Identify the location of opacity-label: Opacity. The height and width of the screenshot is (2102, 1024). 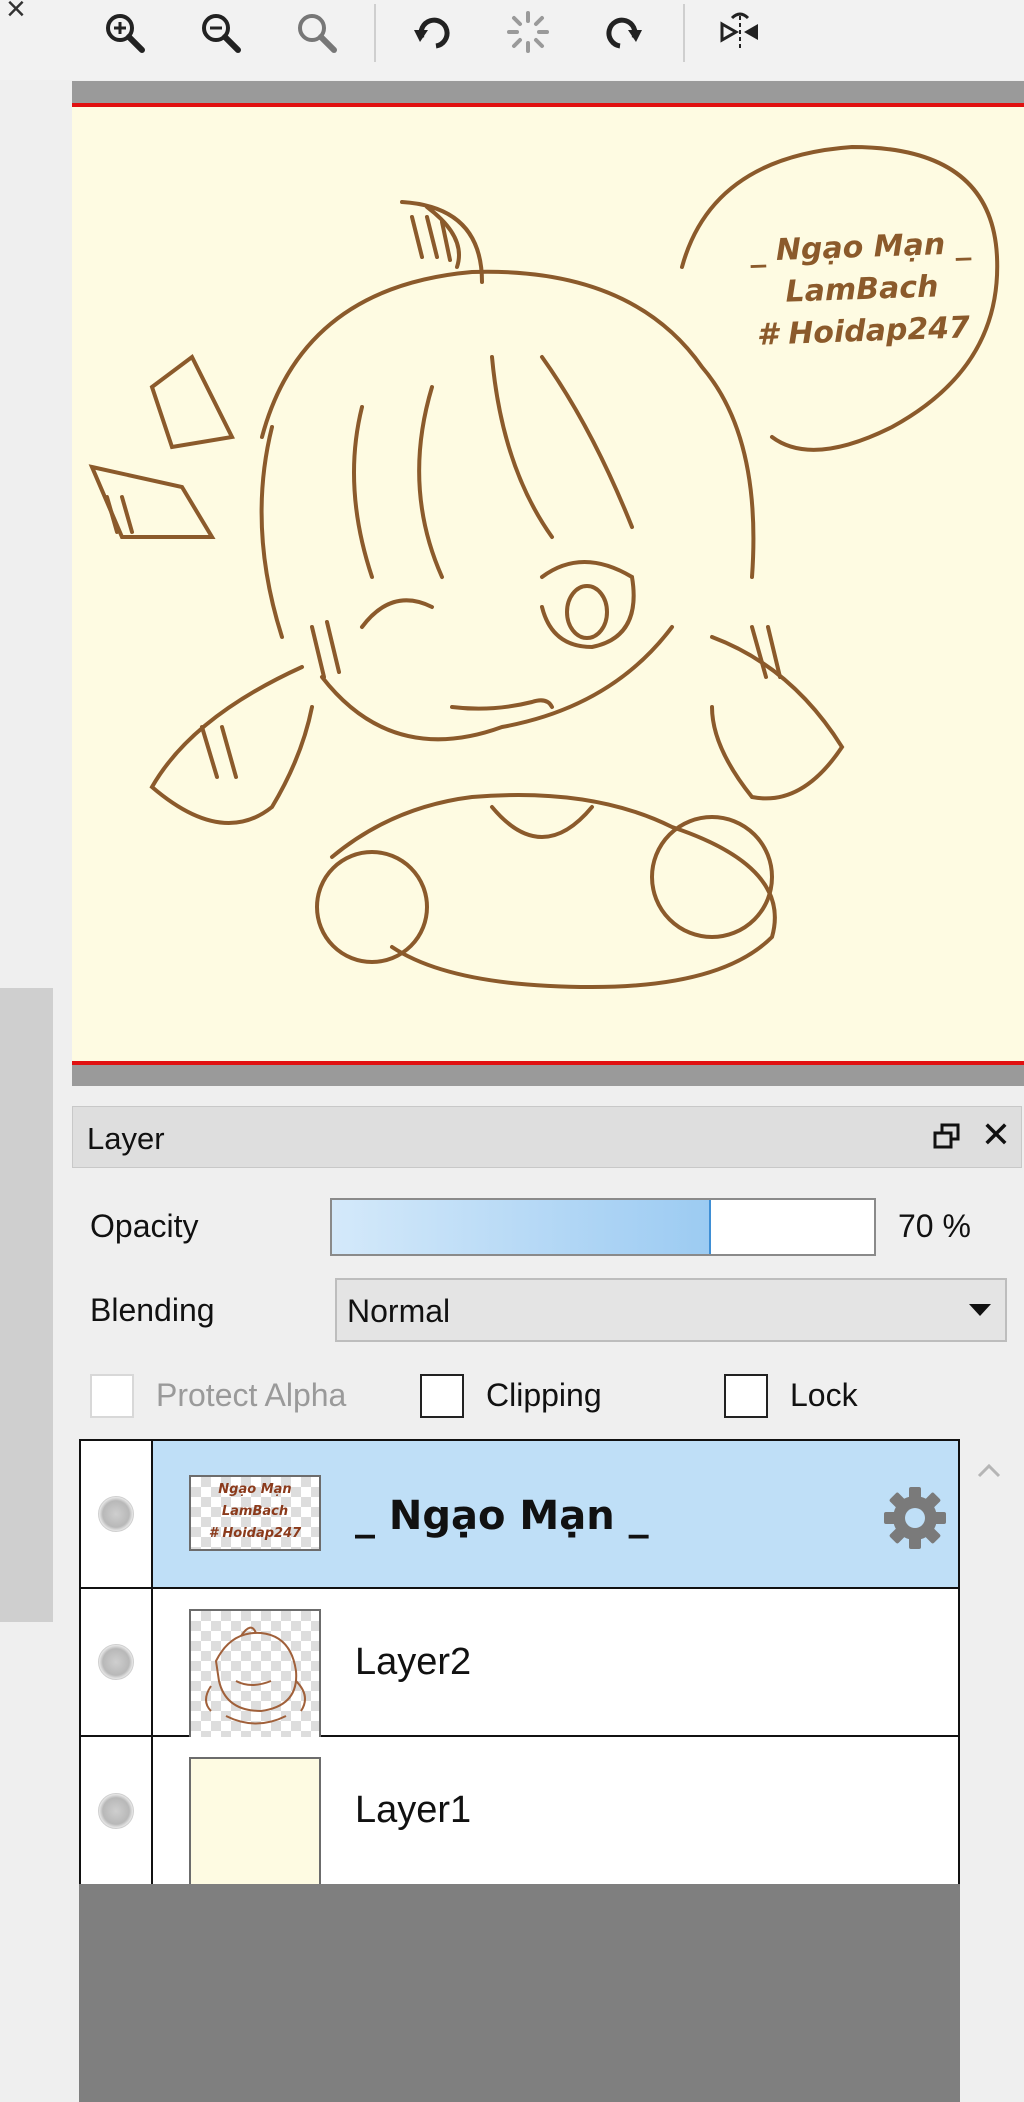
(144, 1226).